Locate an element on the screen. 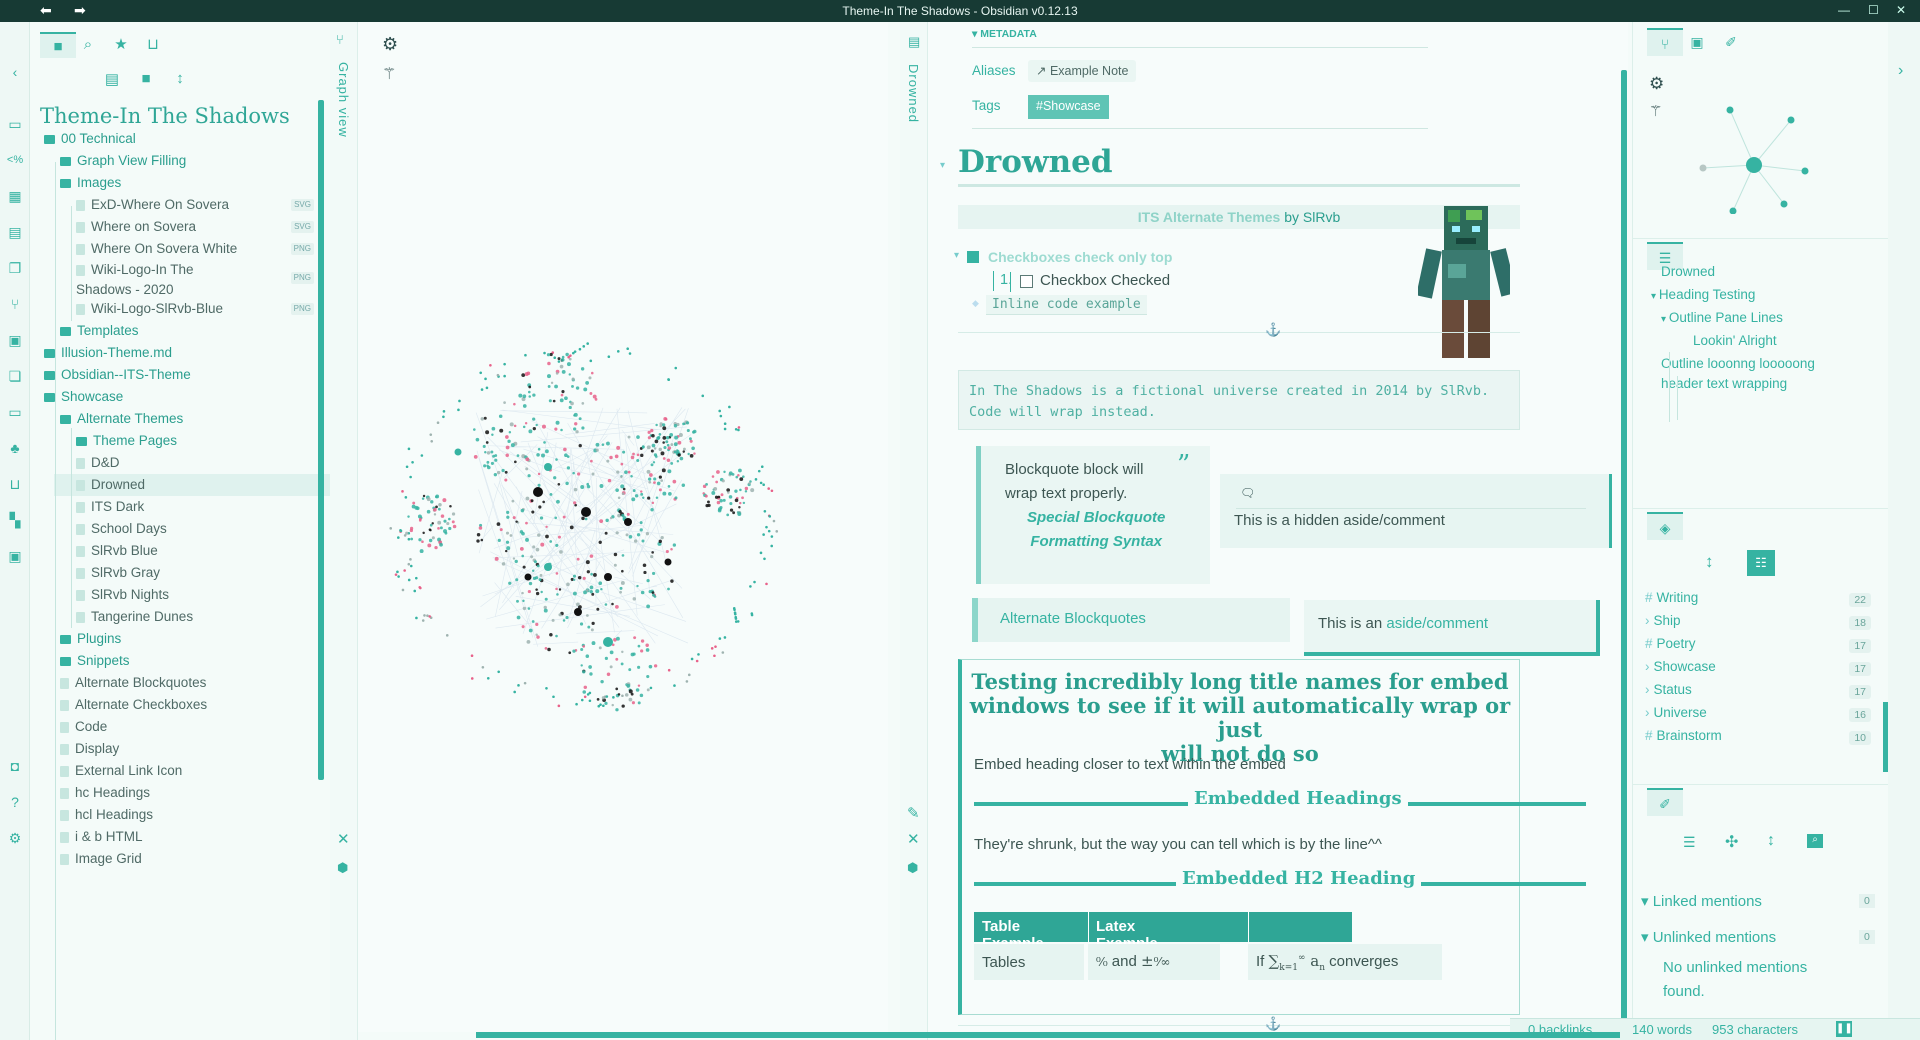  help-icon: ? is located at coordinates (15, 802).